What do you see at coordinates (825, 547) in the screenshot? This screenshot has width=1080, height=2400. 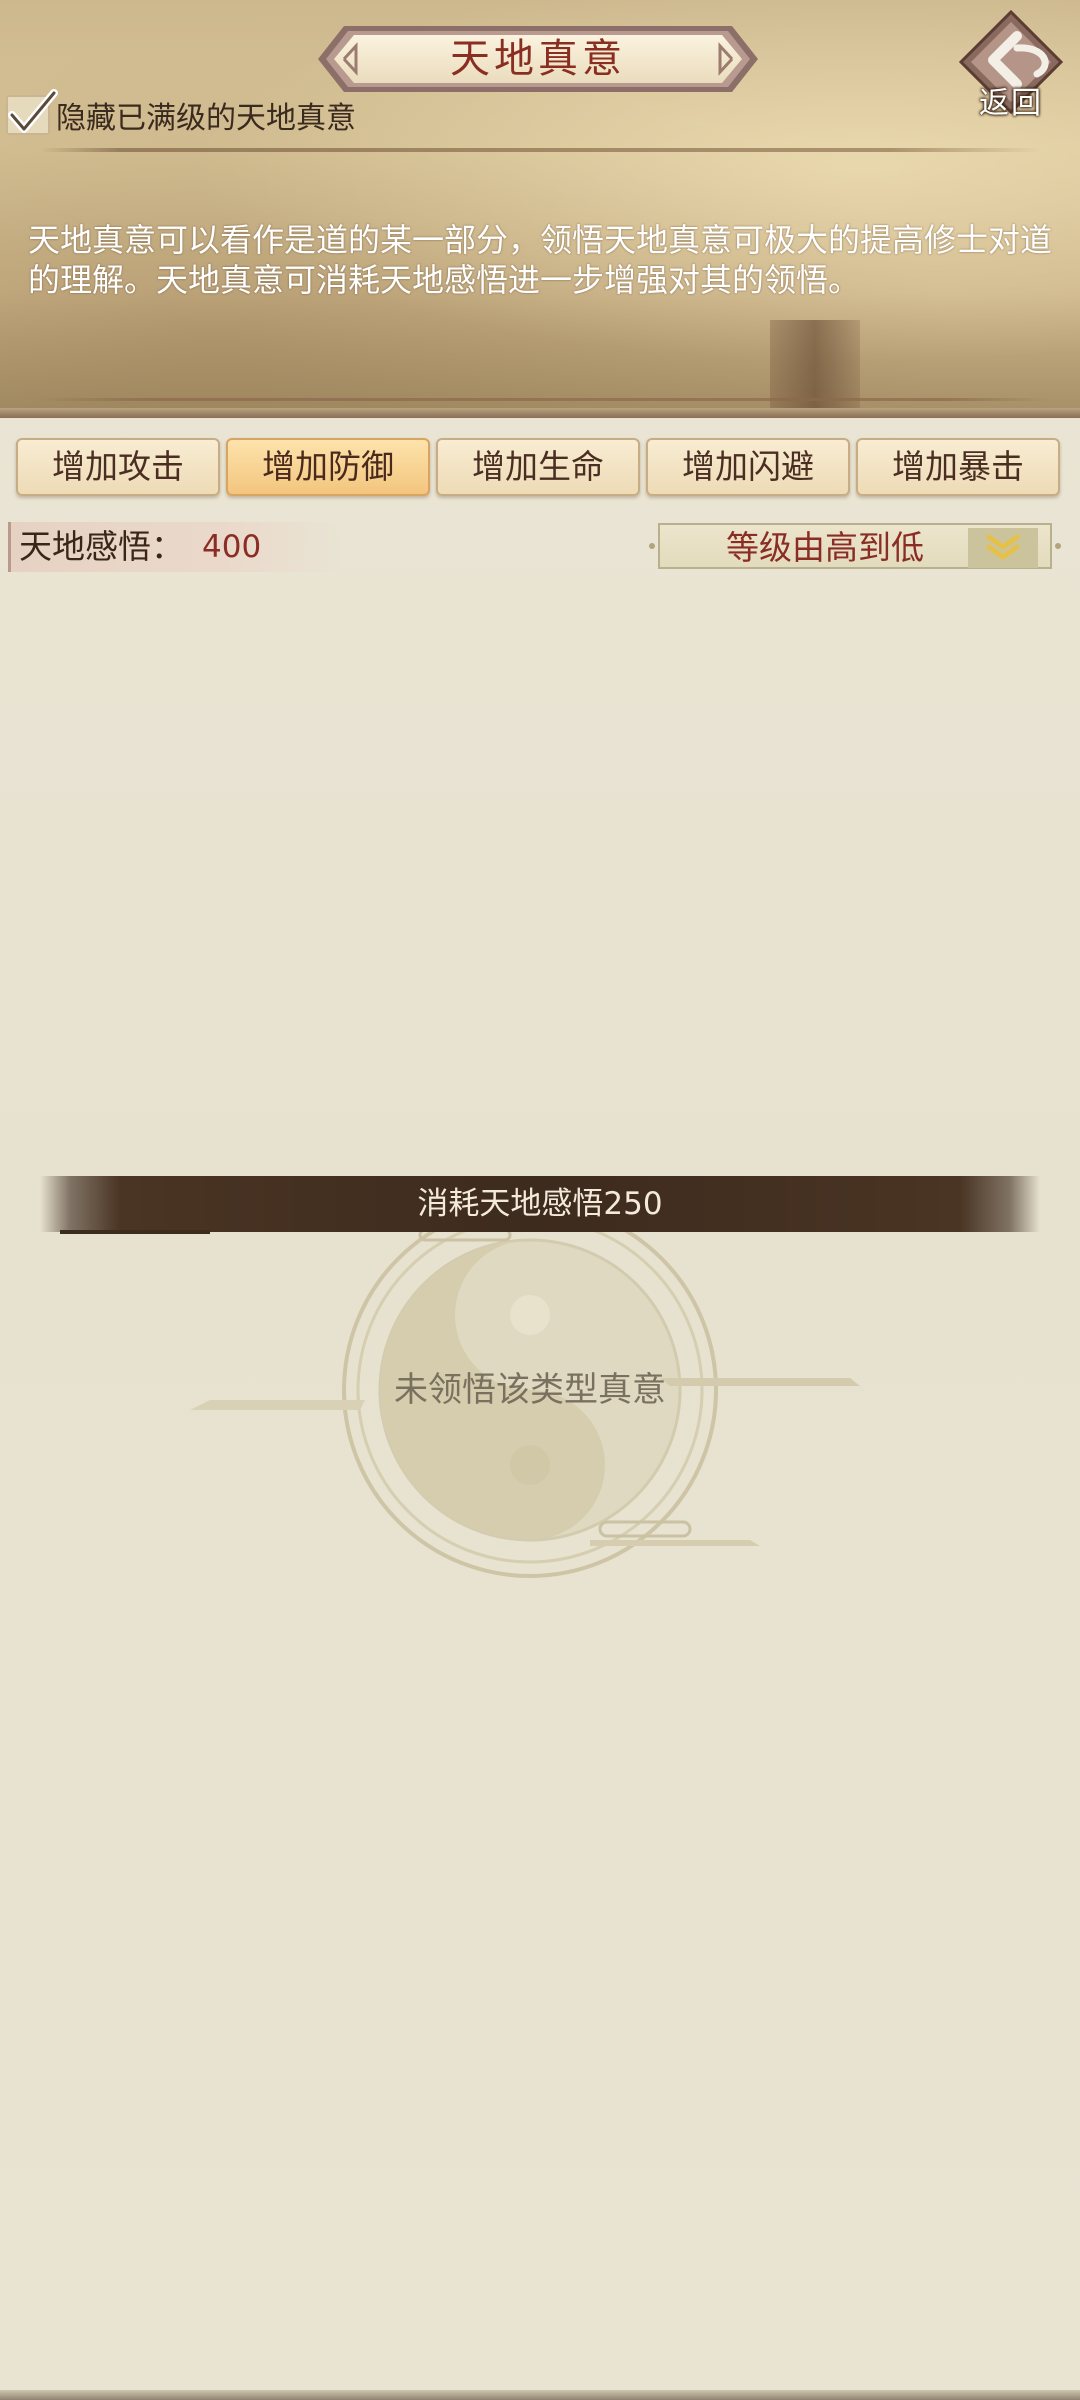 I see `sort-selected-label: 等级由高到低` at bounding box center [825, 547].